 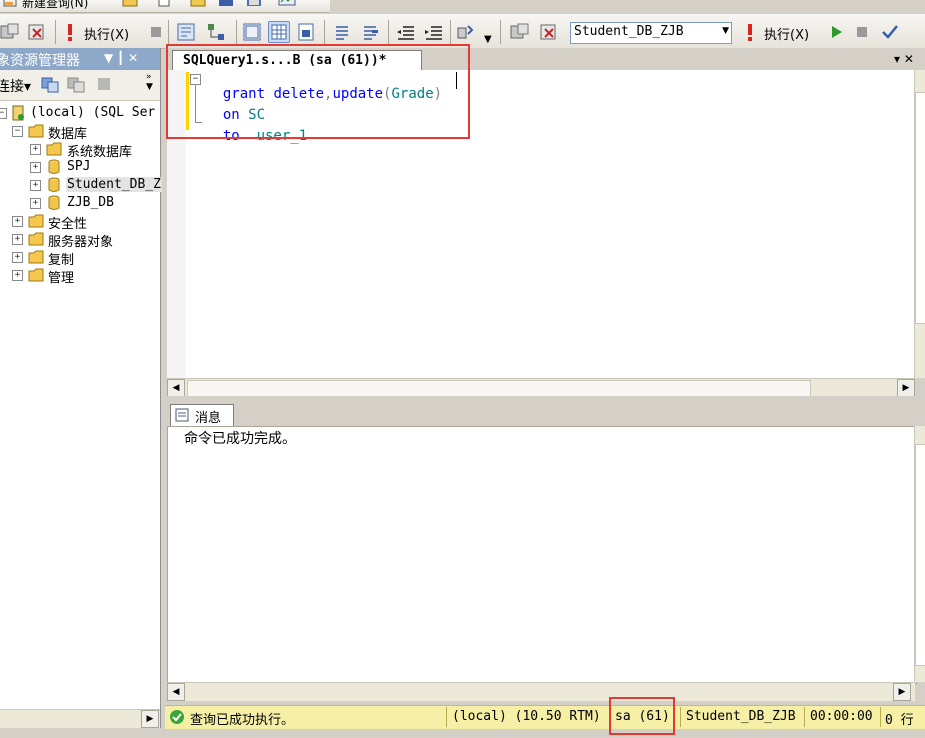 What do you see at coordinates (466, 32) in the screenshot?
I see `specify-template-values-icon` at bounding box center [466, 32].